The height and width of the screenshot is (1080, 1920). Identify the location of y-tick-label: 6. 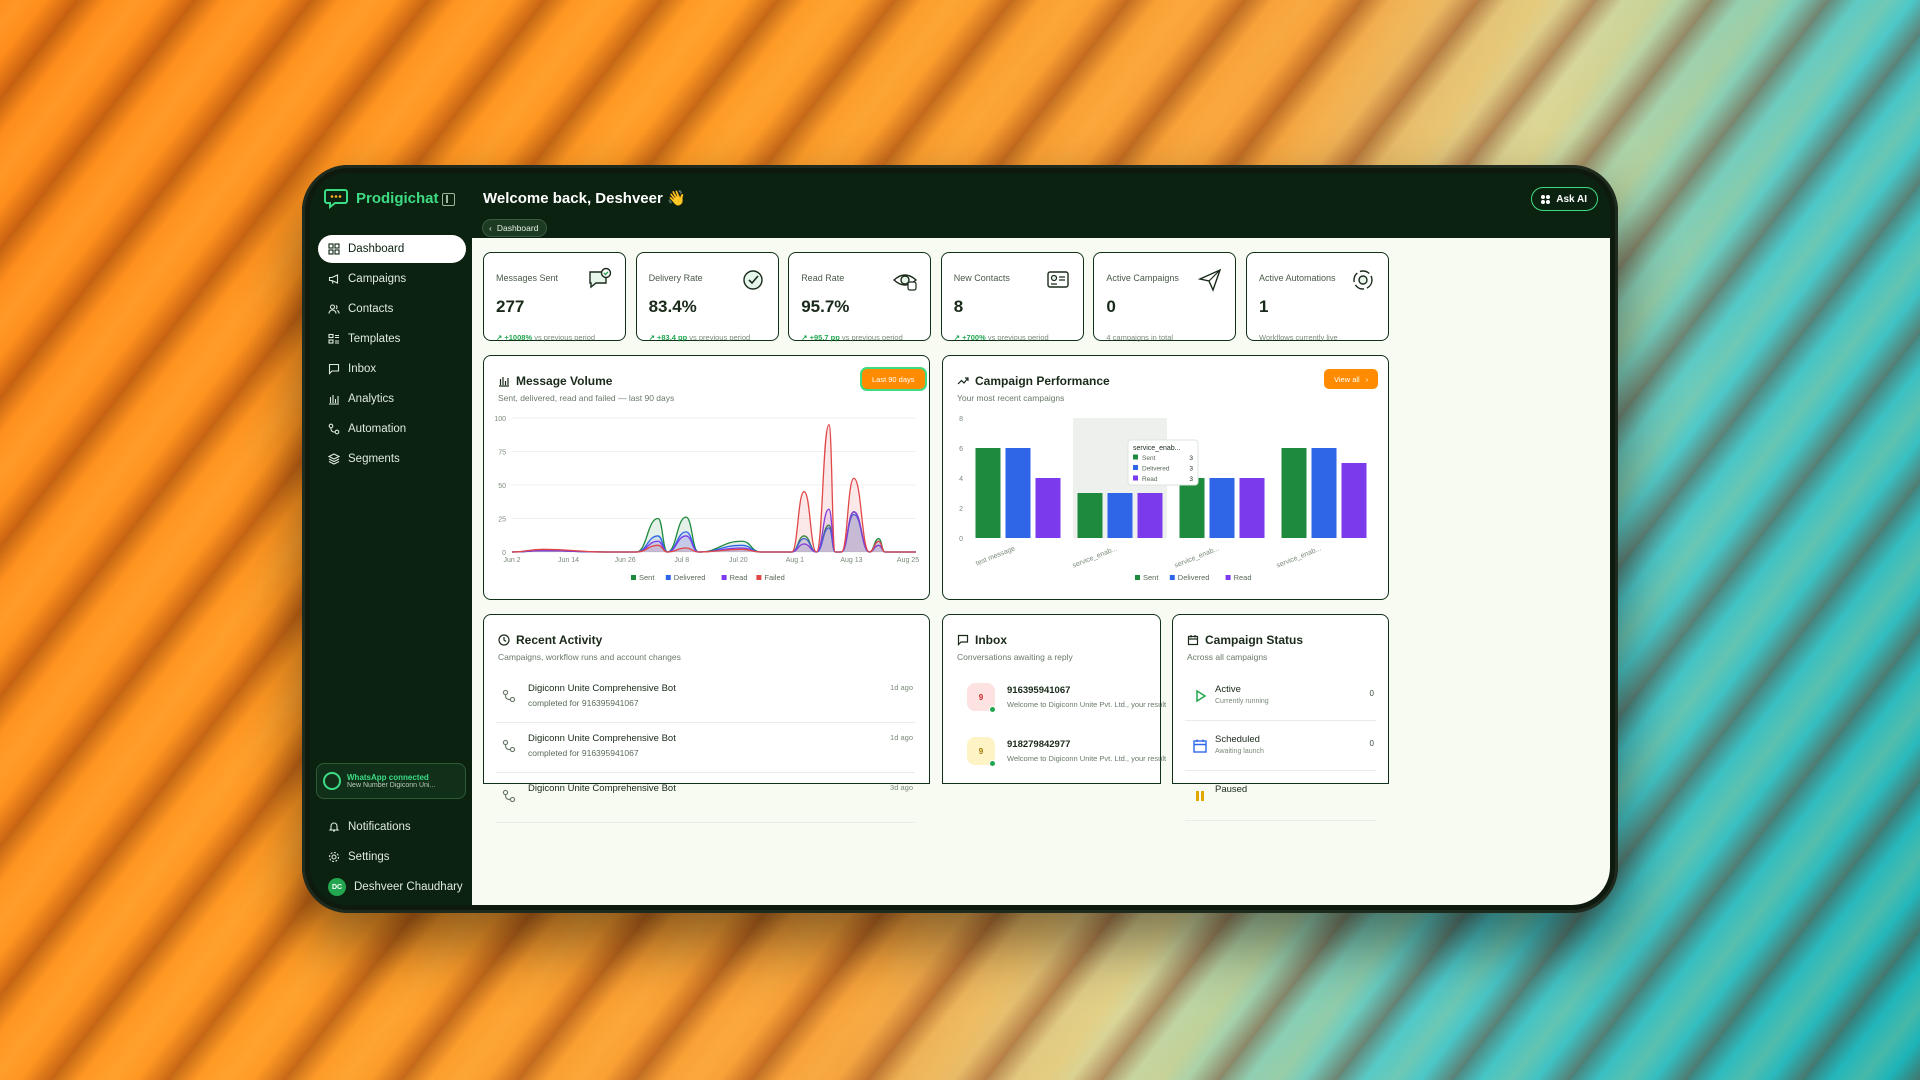
(961, 449).